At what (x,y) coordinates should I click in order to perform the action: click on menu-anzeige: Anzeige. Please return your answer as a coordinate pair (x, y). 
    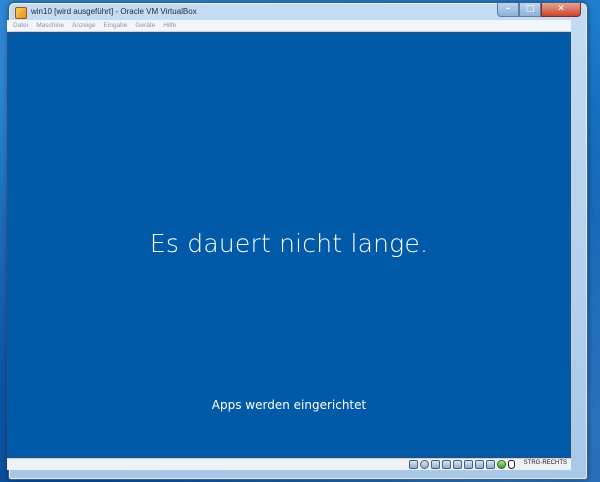
    Looking at the image, I should click on (84, 25).